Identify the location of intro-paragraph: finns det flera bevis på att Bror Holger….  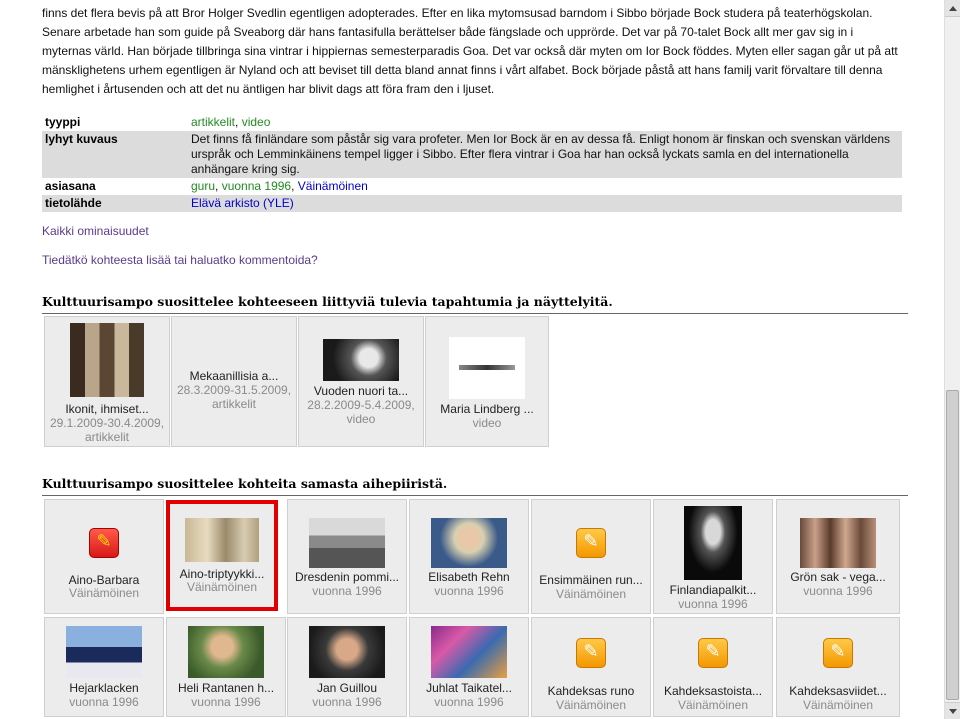
(470, 51).